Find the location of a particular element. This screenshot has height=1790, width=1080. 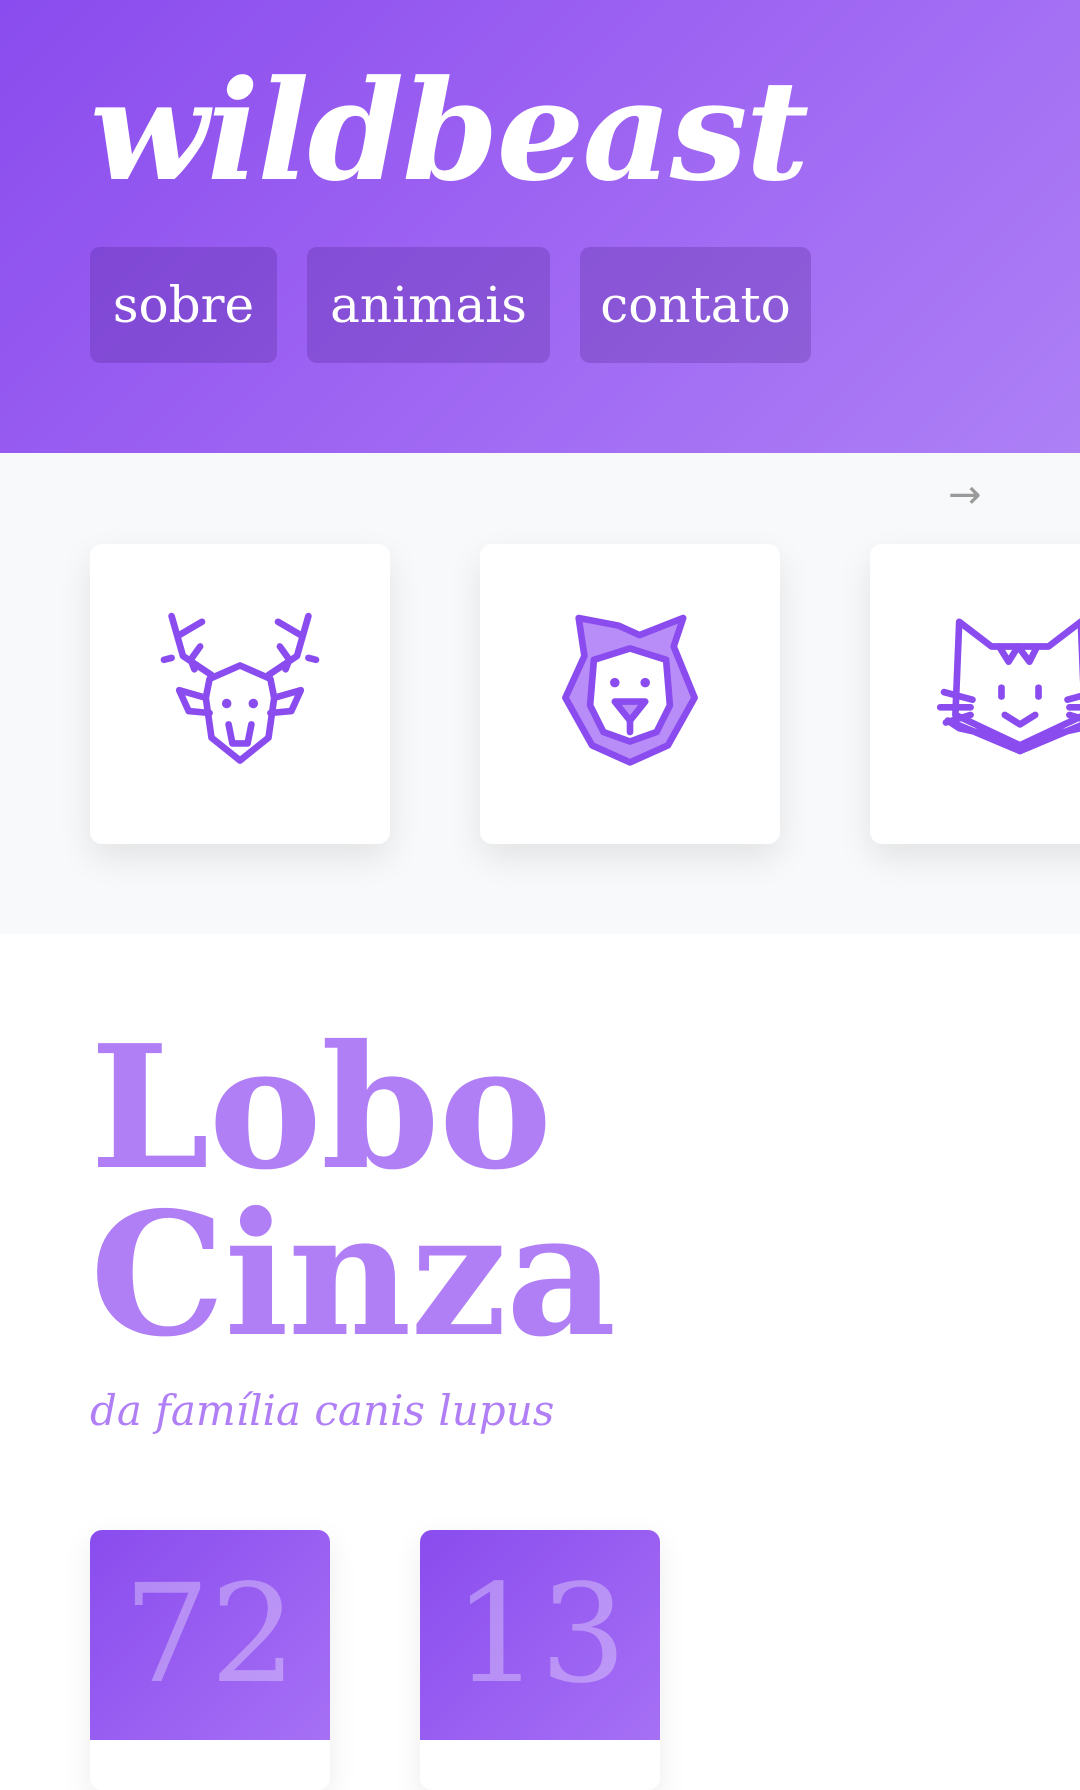

main-nav: sobre animais contato is located at coordinates (450, 305).